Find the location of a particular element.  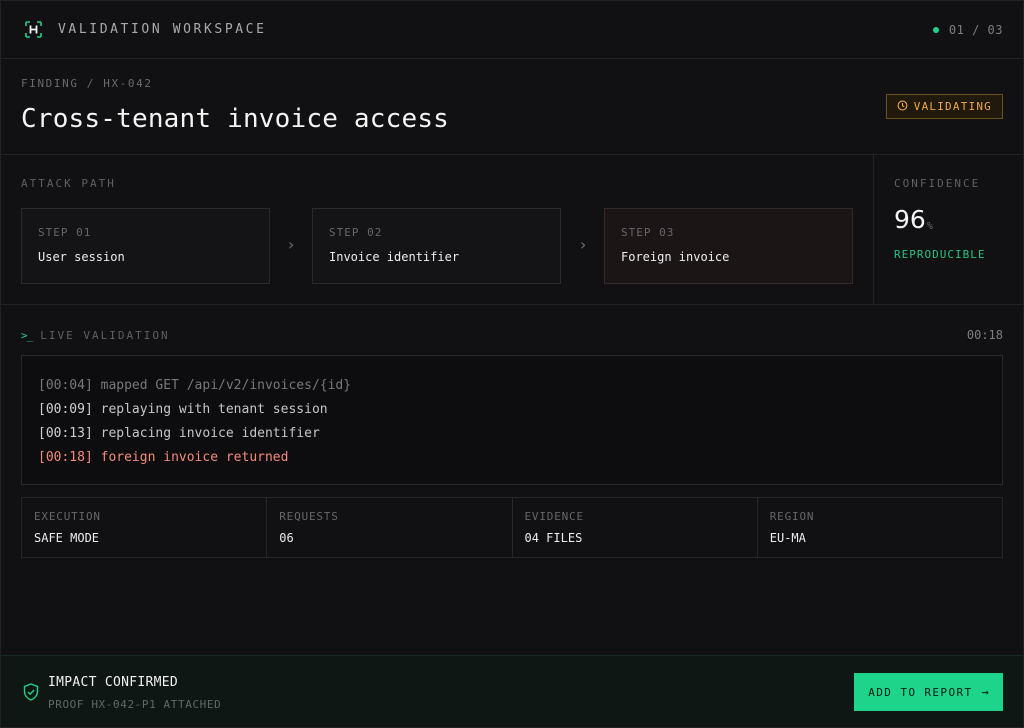

step-label: Invoice identifier is located at coordinates (394, 257).